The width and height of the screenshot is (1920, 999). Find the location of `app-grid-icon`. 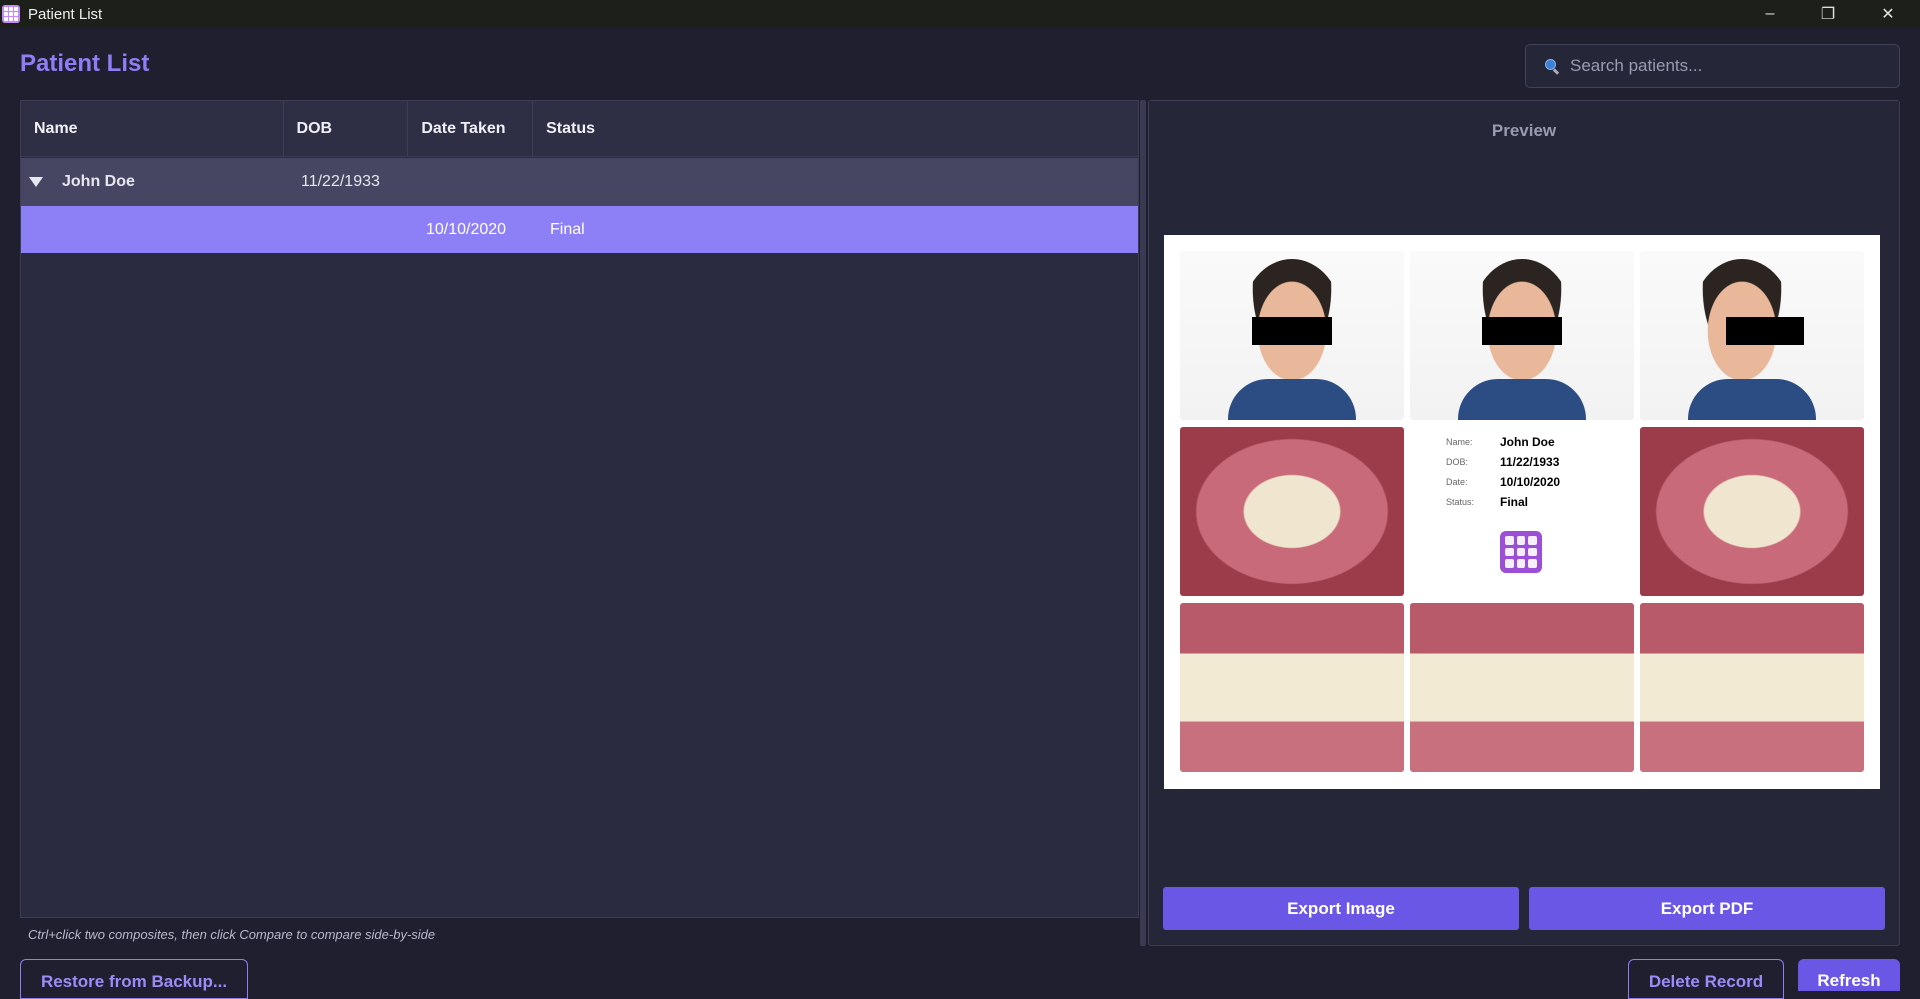

app-grid-icon is located at coordinates (11, 14).